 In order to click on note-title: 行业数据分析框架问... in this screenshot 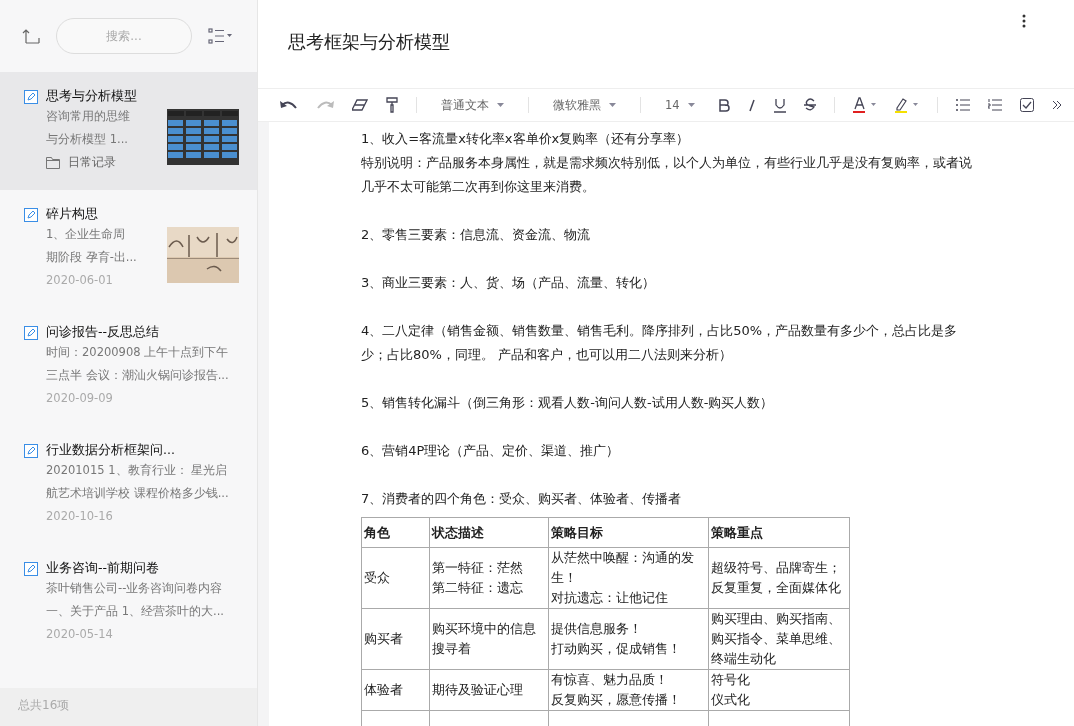, I will do `click(110, 450)`.